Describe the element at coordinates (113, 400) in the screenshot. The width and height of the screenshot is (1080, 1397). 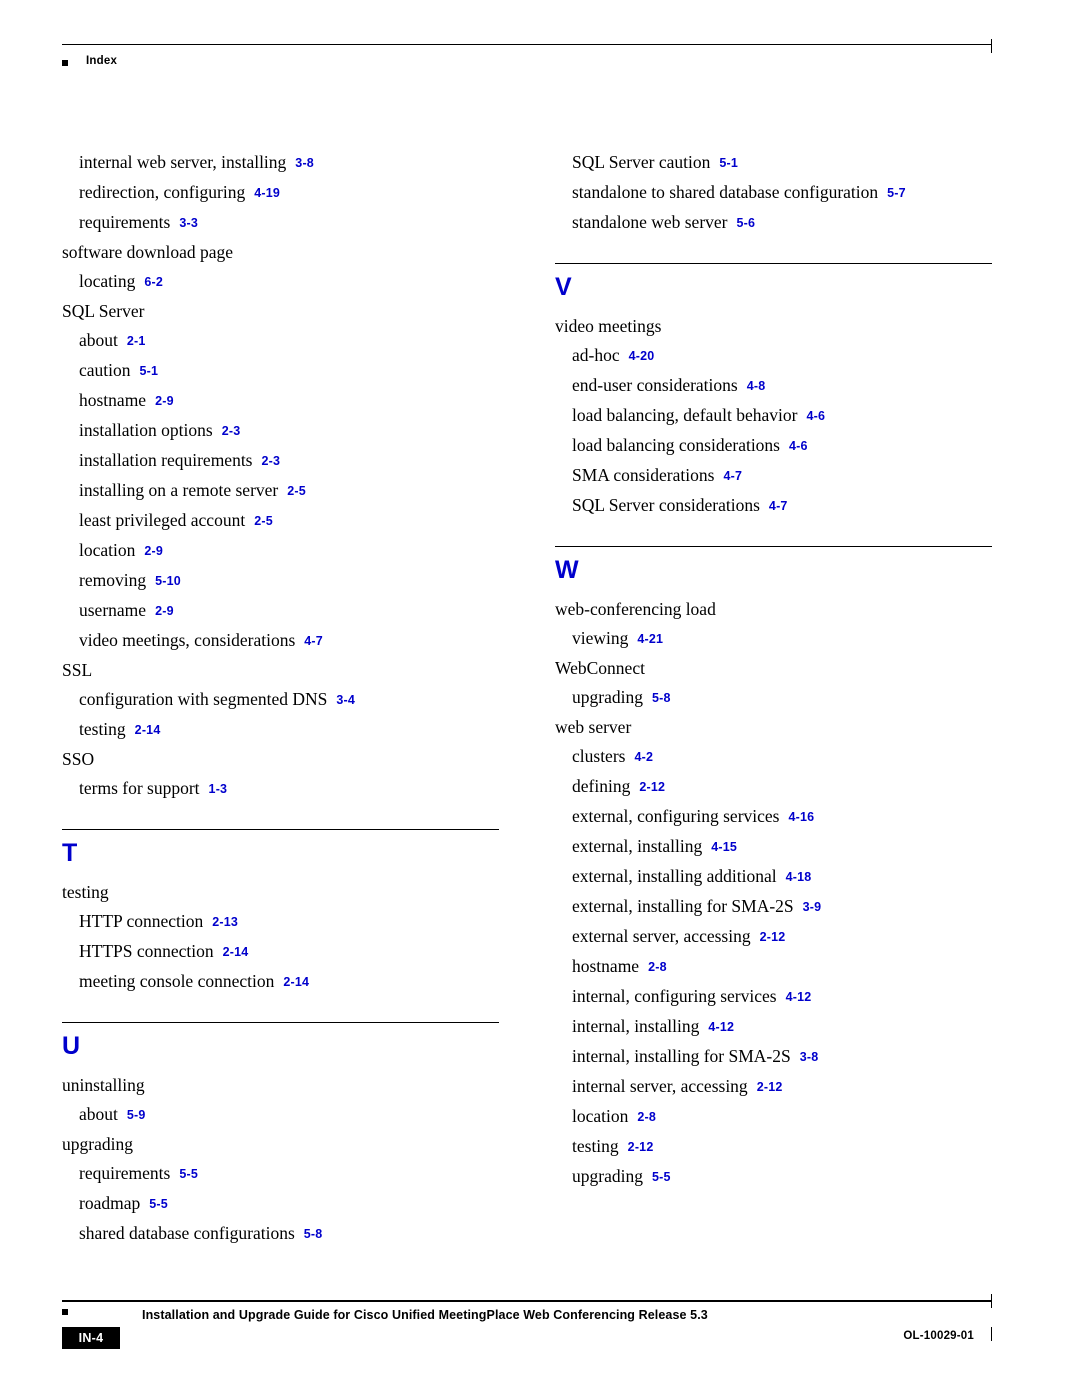
I see `index-entry-label: hostname` at that location.